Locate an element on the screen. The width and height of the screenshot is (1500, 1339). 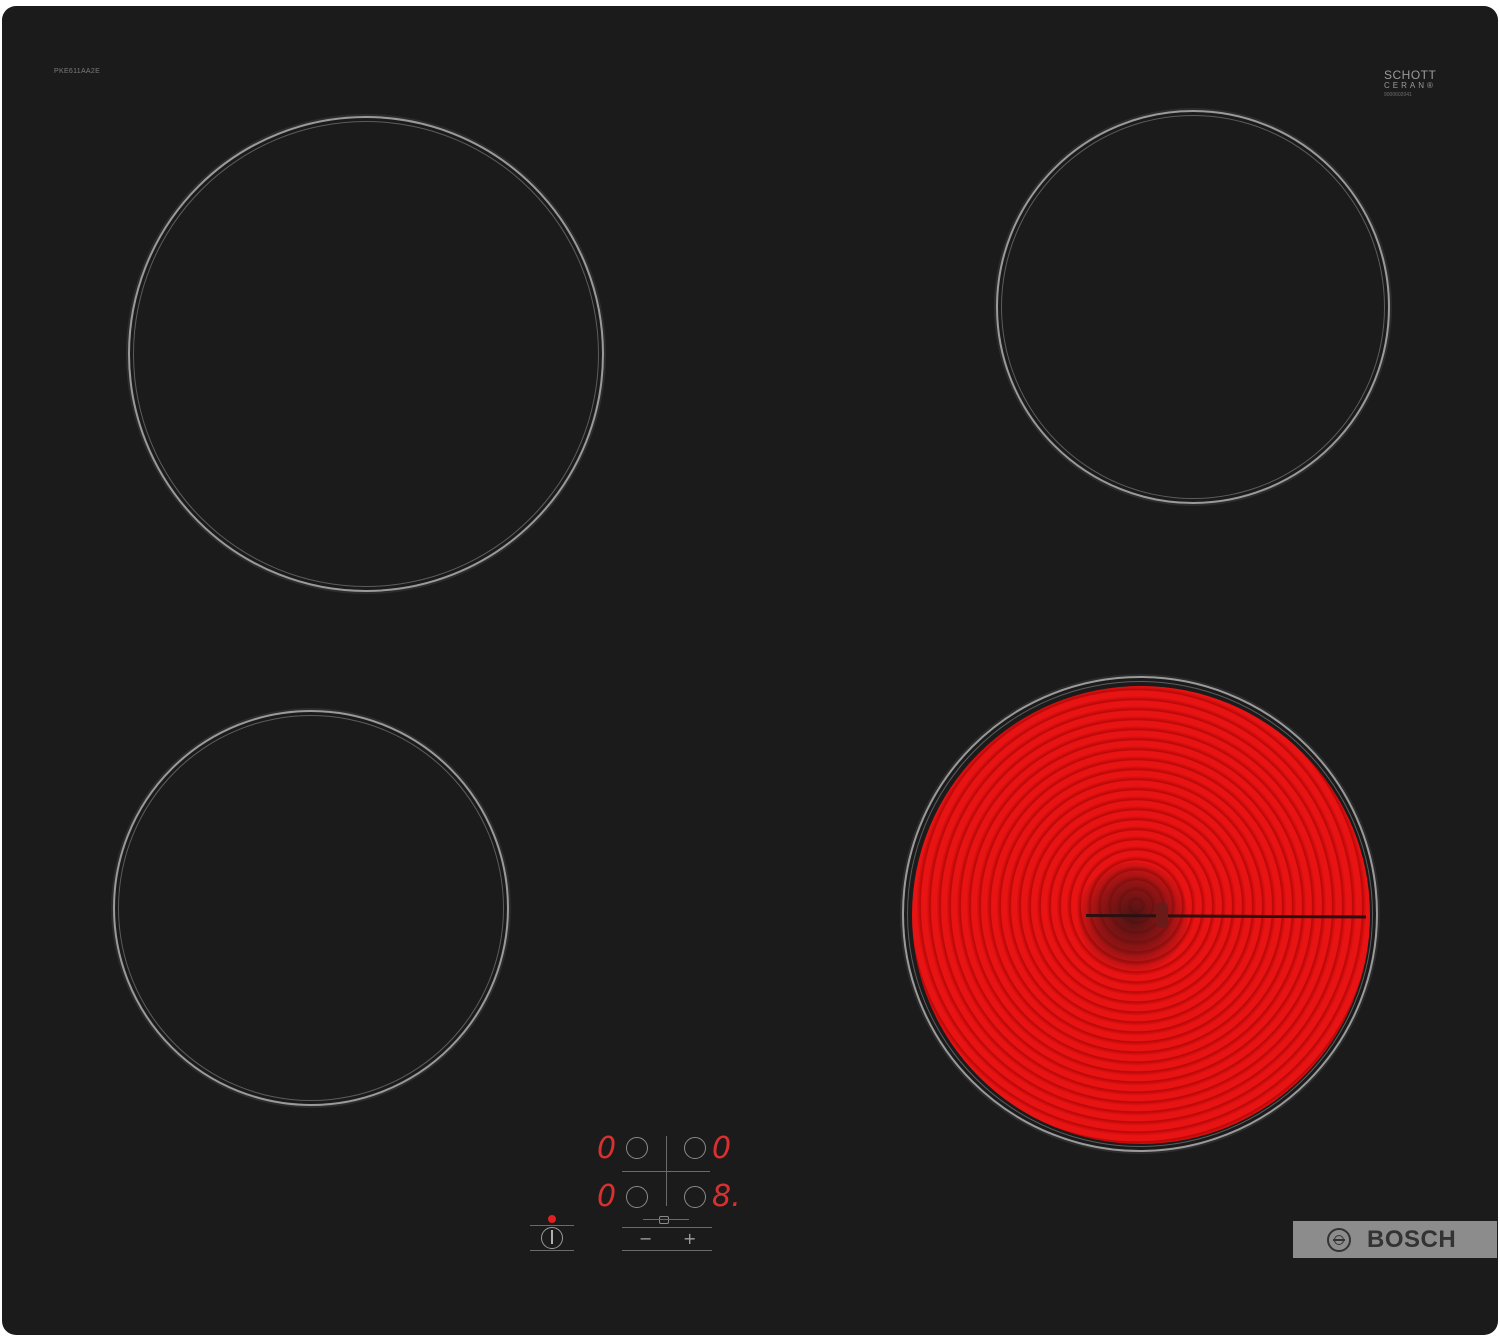
display-rear-right: 0 is located at coordinates (722, 1148).